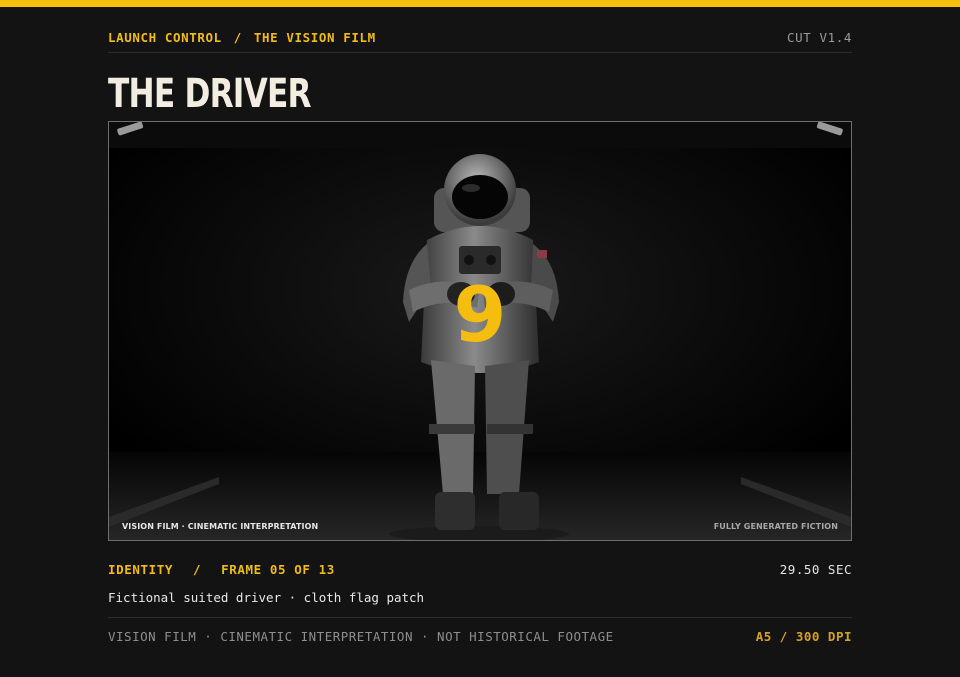 The image size is (960, 677). Describe the element at coordinates (480, 314) in the screenshot. I see `jersey-number-badge: 9` at that location.